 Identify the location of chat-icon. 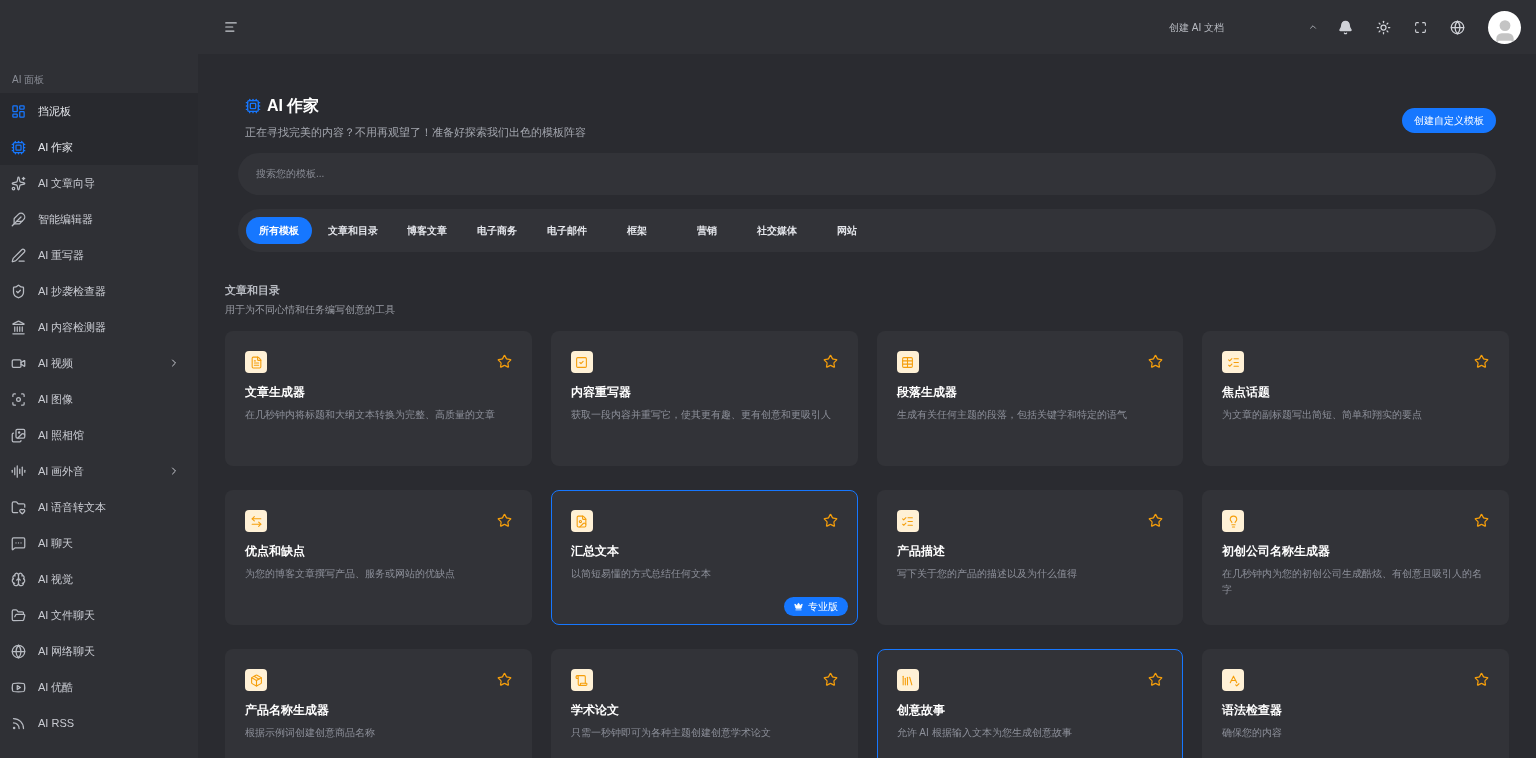
(18, 543).